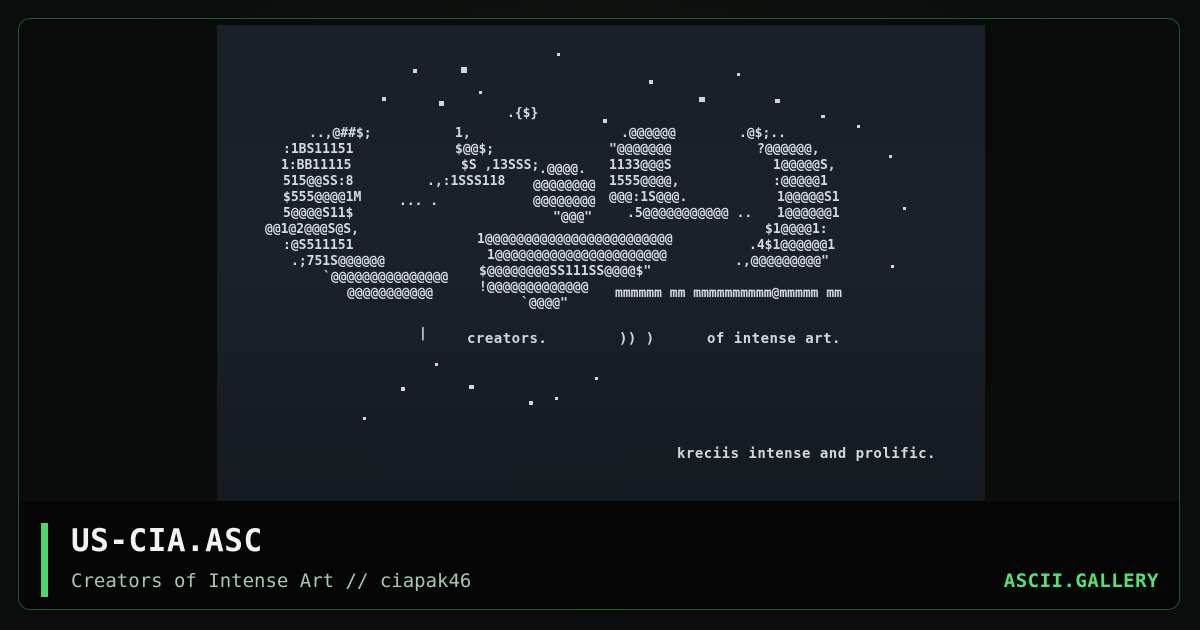 The image size is (1200, 630). What do you see at coordinates (322, 197) in the screenshot?
I see `svg-text: $555@@@@1M` at bounding box center [322, 197].